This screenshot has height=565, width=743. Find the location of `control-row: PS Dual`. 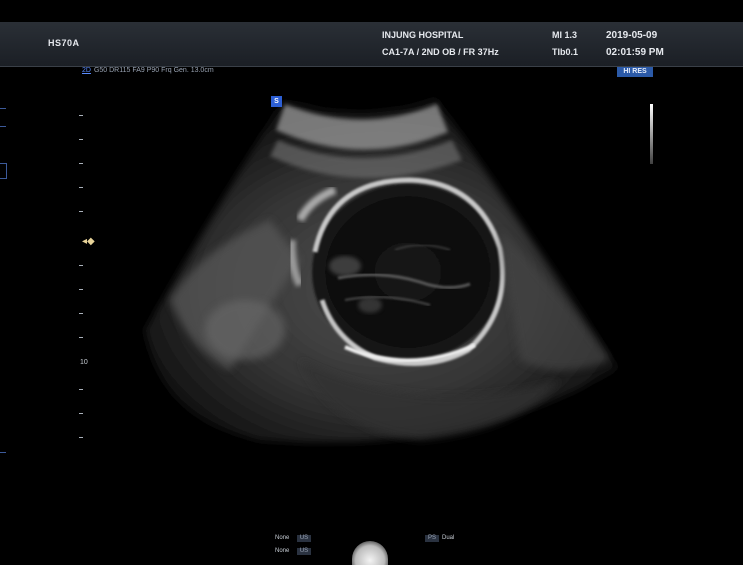

control-row: PS Dual is located at coordinates (439, 538).